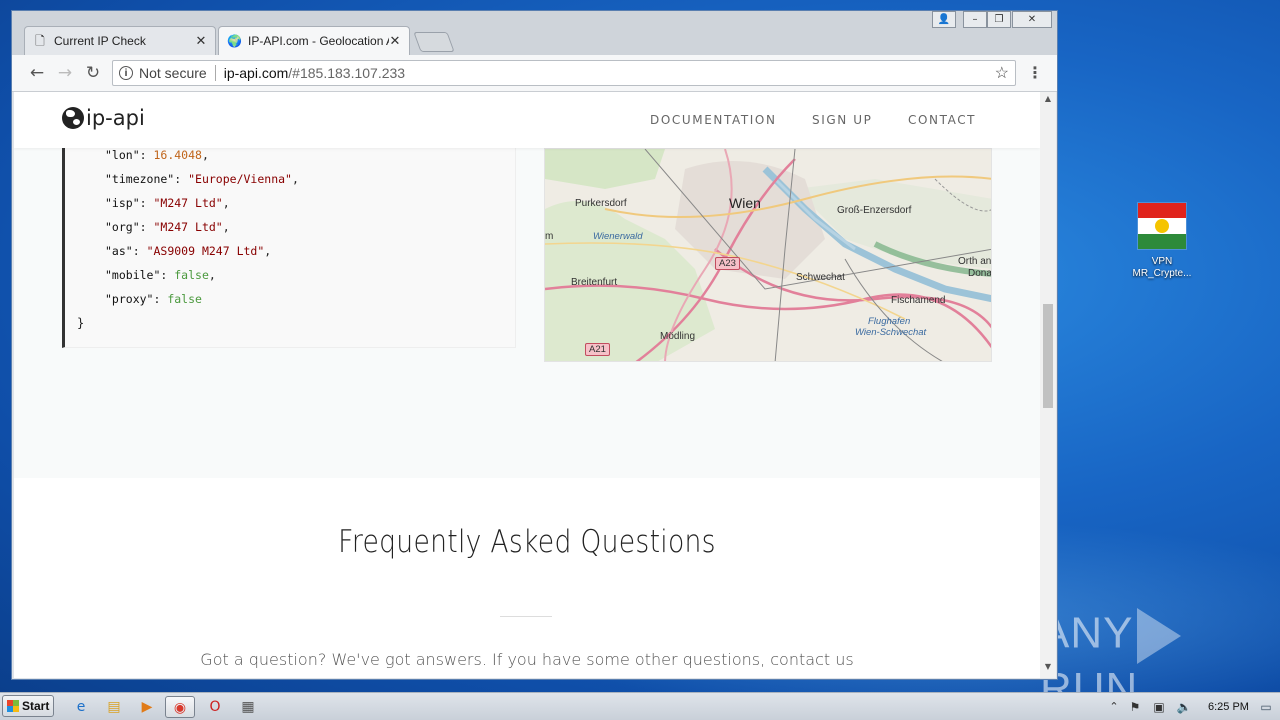 The image size is (1280, 720). Describe the element at coordinates (167, 227) in the screenshot. I see `json-line: "org": "M247 Ltd",` at that location.